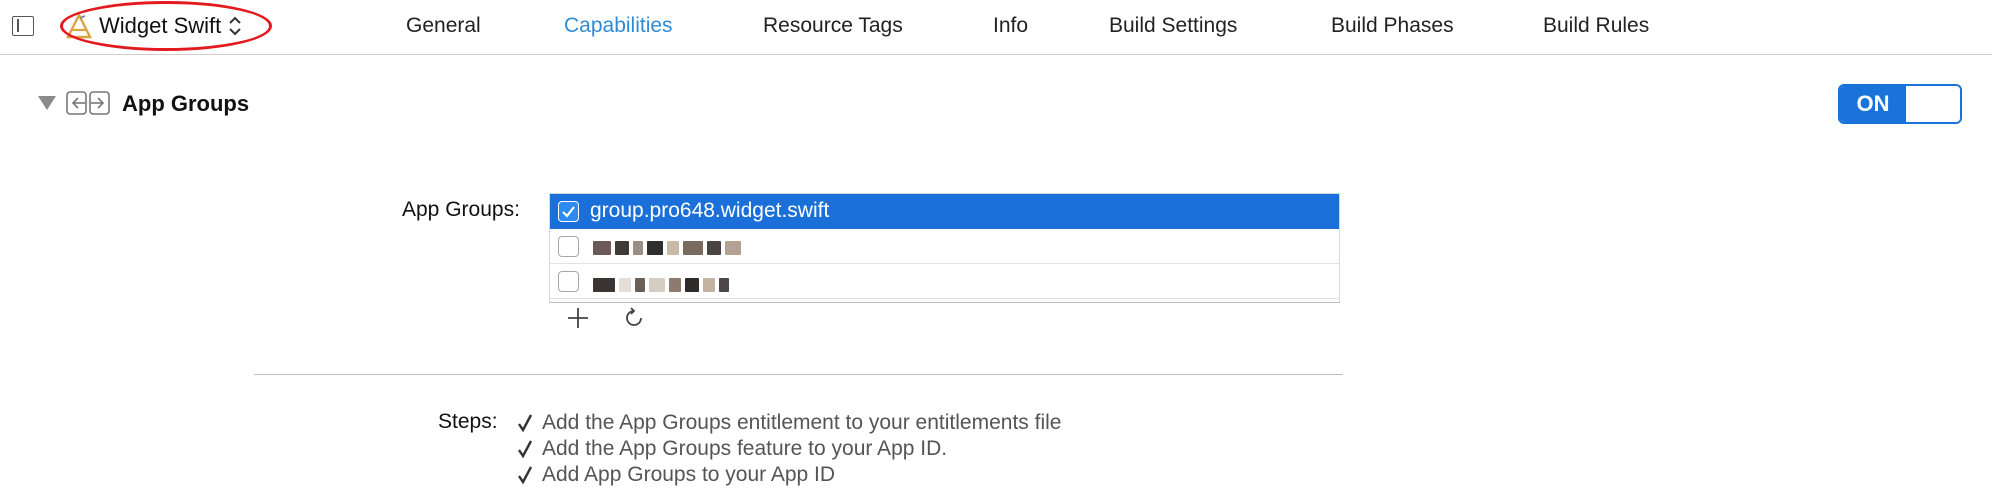  I want to click on section-title: App Groups, so click(186, 103).